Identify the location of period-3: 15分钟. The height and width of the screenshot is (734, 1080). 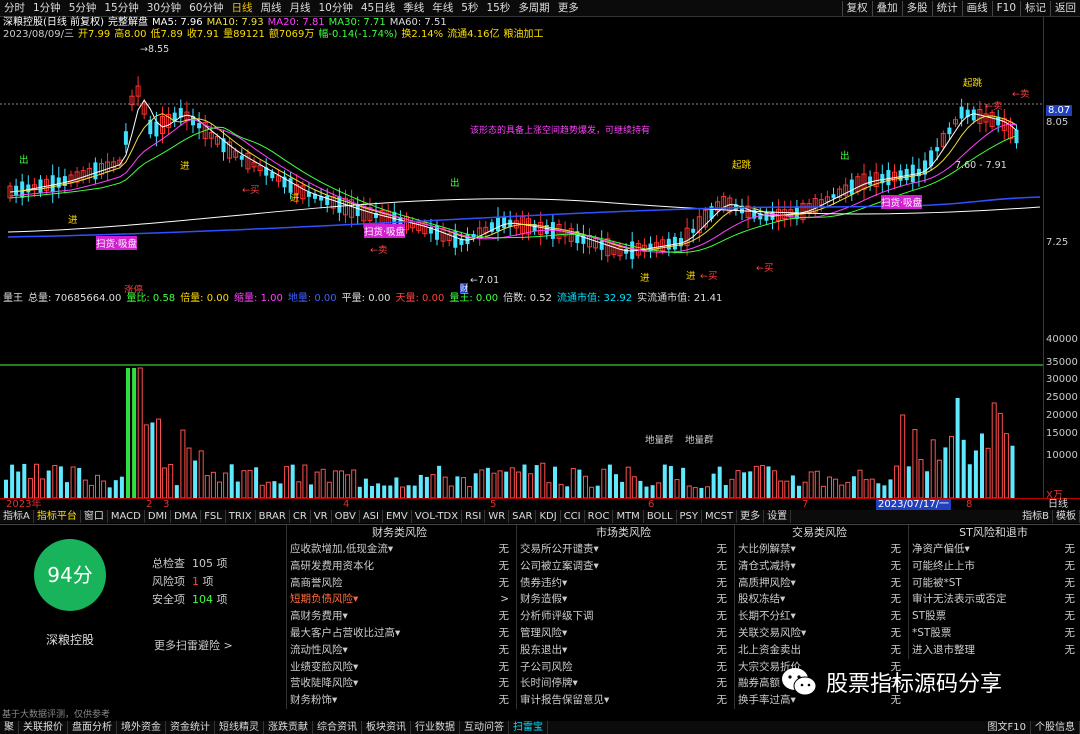
(121, 8).